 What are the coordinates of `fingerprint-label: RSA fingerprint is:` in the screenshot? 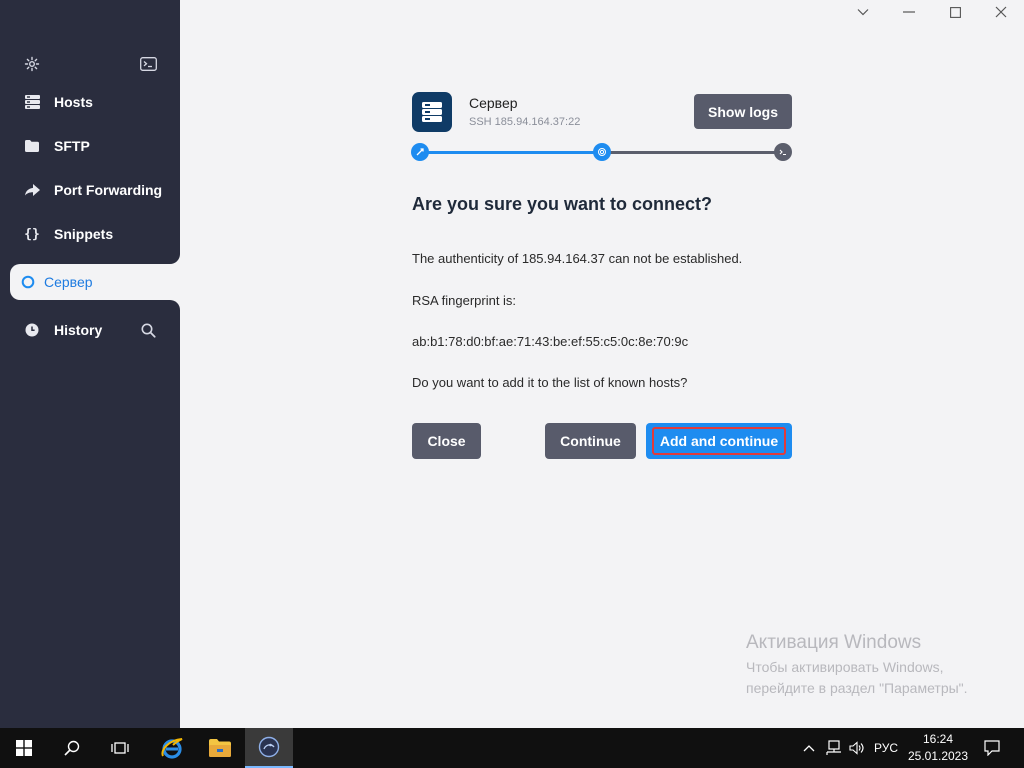 It's located at (464, 300).